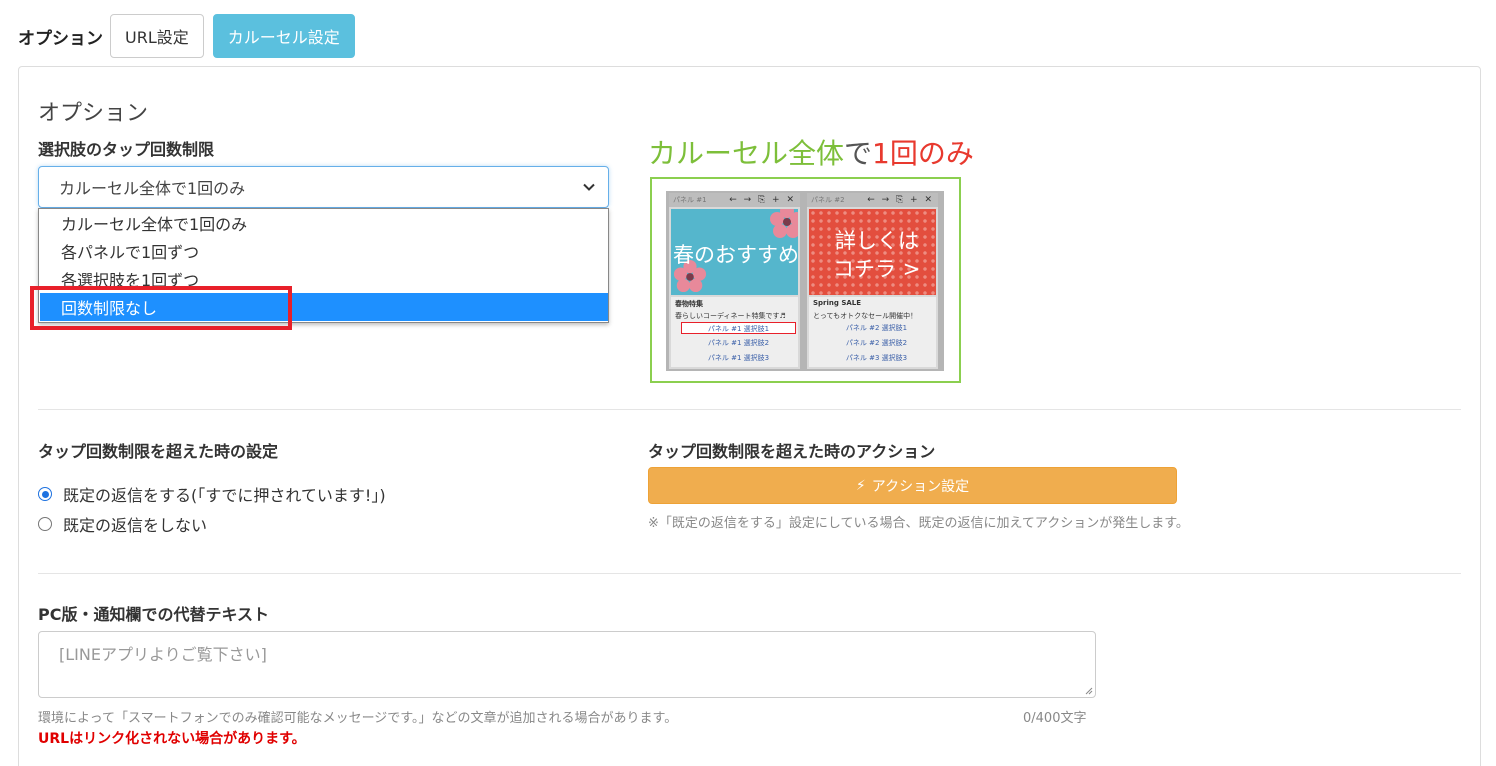 The image size is (1496, 766). Describe the element at coordinates (158, 451) in the screenshot. I see `over-limit-setting-label: タップ回数制限を超えた時の設定` at that location.